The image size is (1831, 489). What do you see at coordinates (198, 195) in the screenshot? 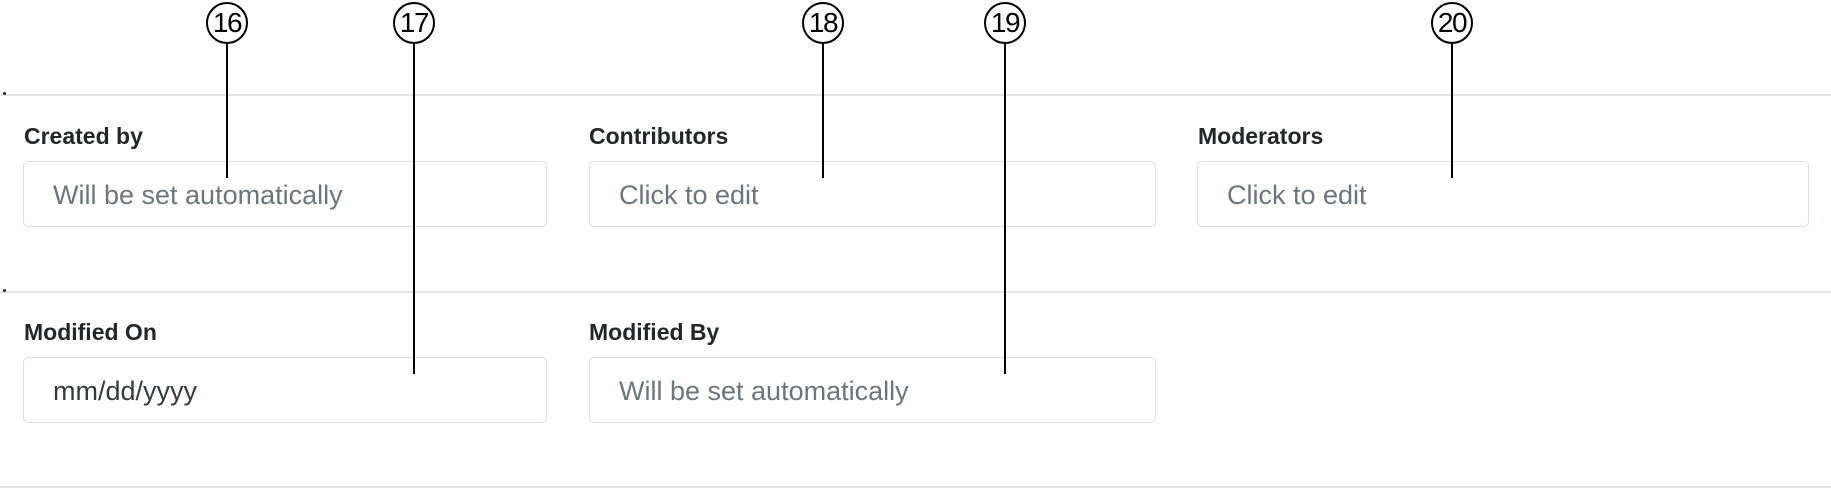
I see `created-by-placeholder: Will be set automatically` at bounding box center [198, 195].